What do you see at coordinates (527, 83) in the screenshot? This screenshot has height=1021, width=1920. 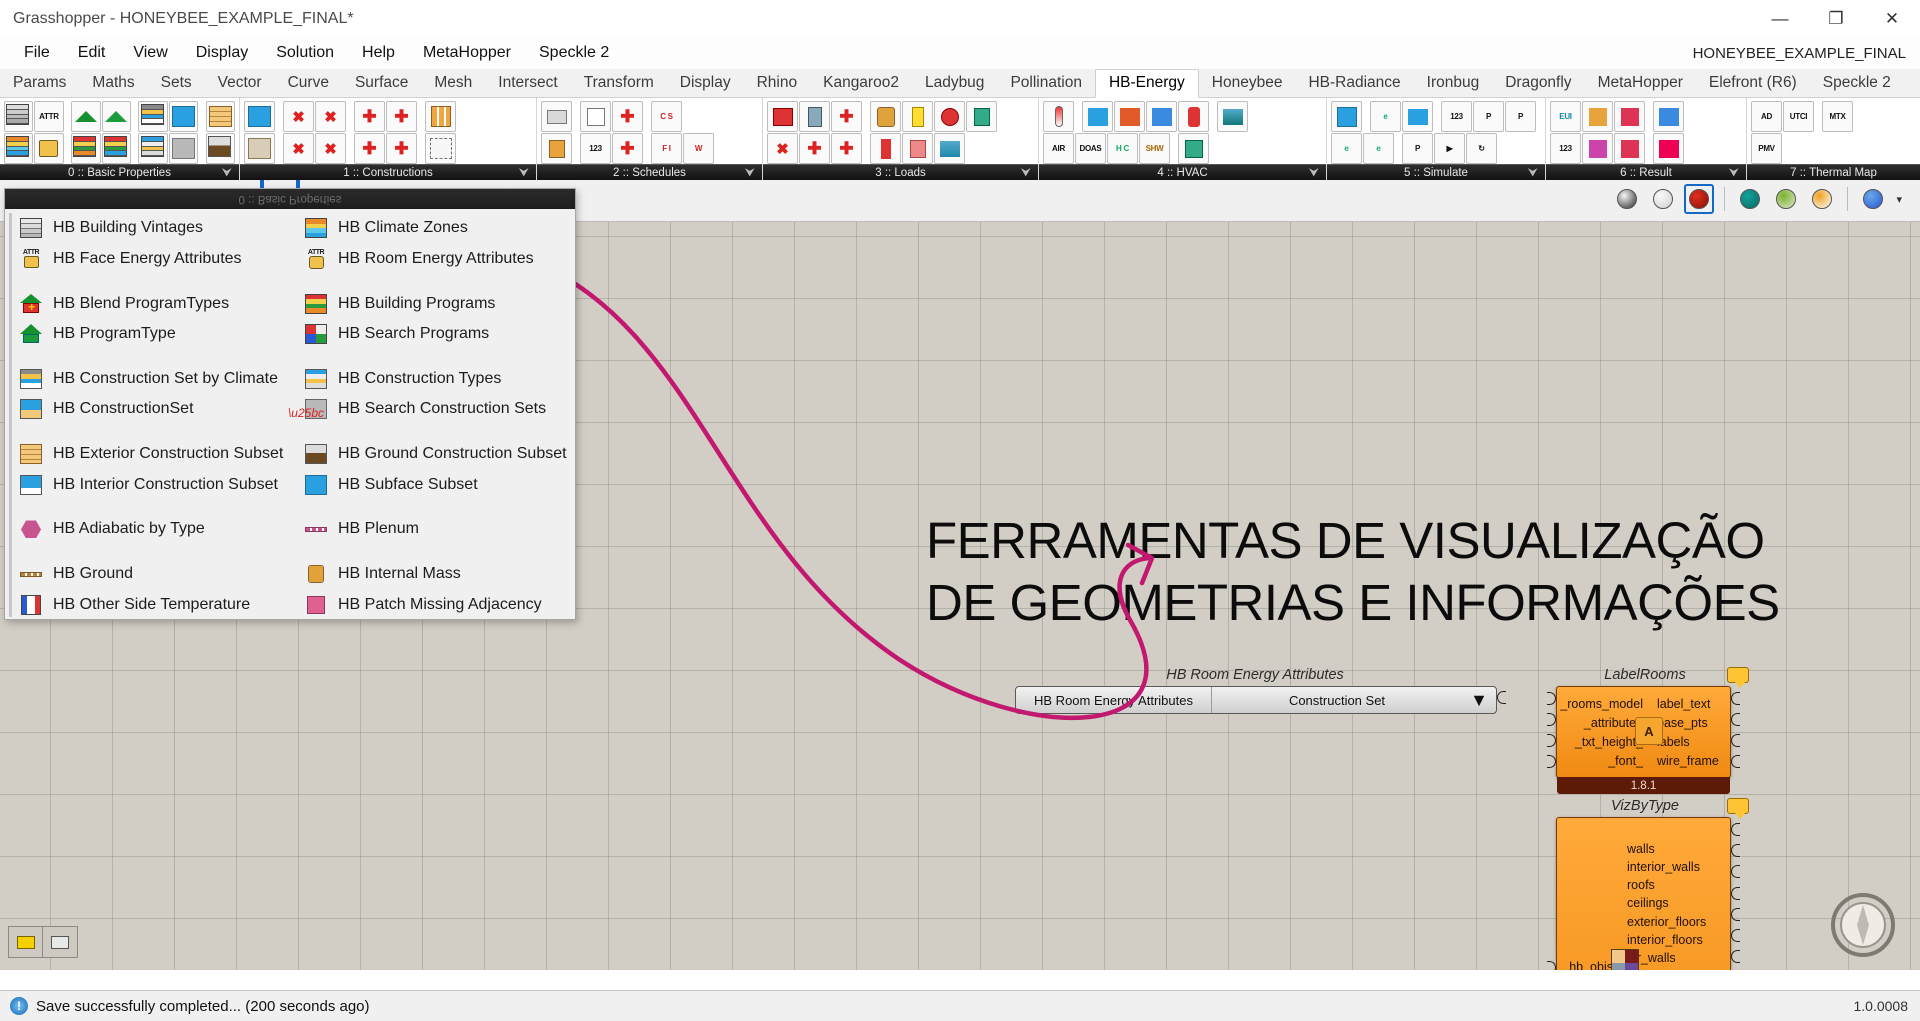 I see `tab-intersect: Intersect` at bounding box center [527, 83].